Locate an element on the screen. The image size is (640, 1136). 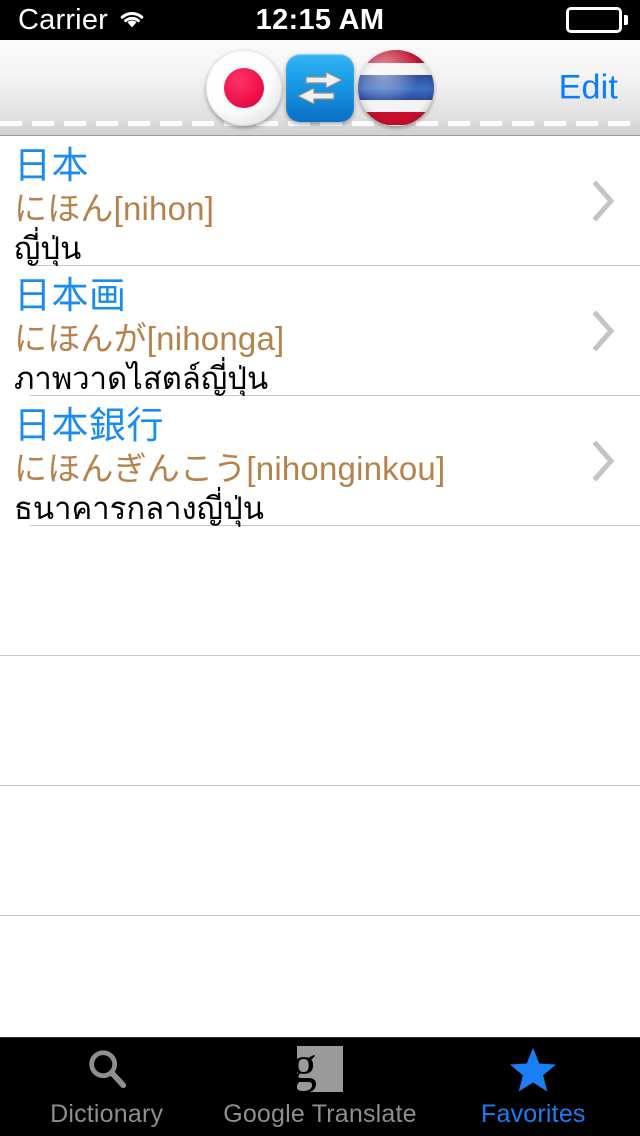
battery-icon is located at coordinates (597, 20).